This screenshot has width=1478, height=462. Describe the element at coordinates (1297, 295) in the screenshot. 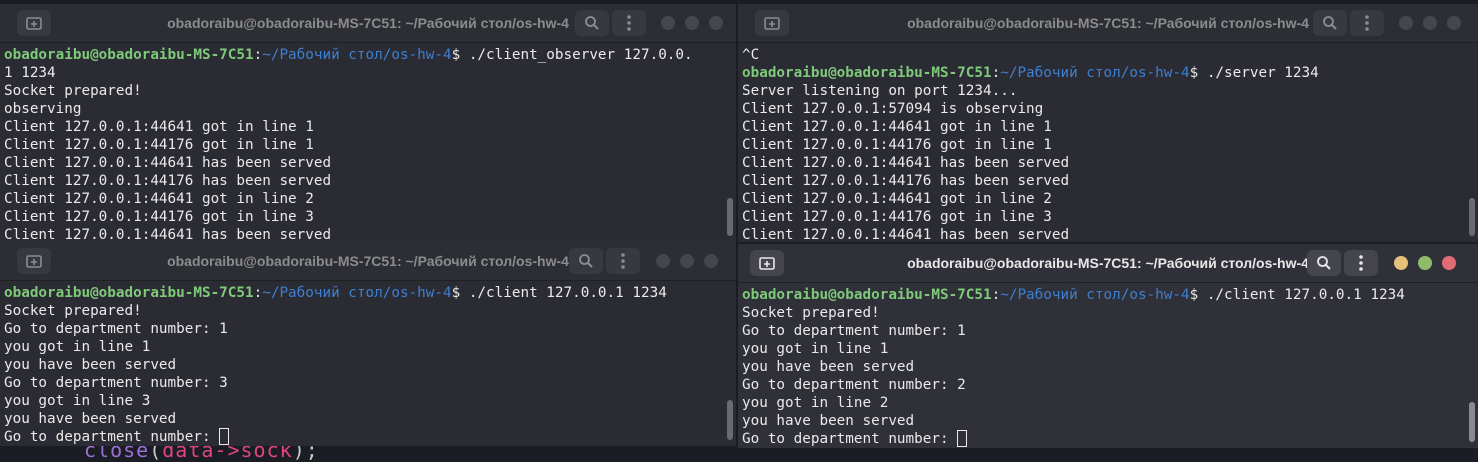

I see `prompt-command: $ ./client 127.0.0.1 1234` at that location.